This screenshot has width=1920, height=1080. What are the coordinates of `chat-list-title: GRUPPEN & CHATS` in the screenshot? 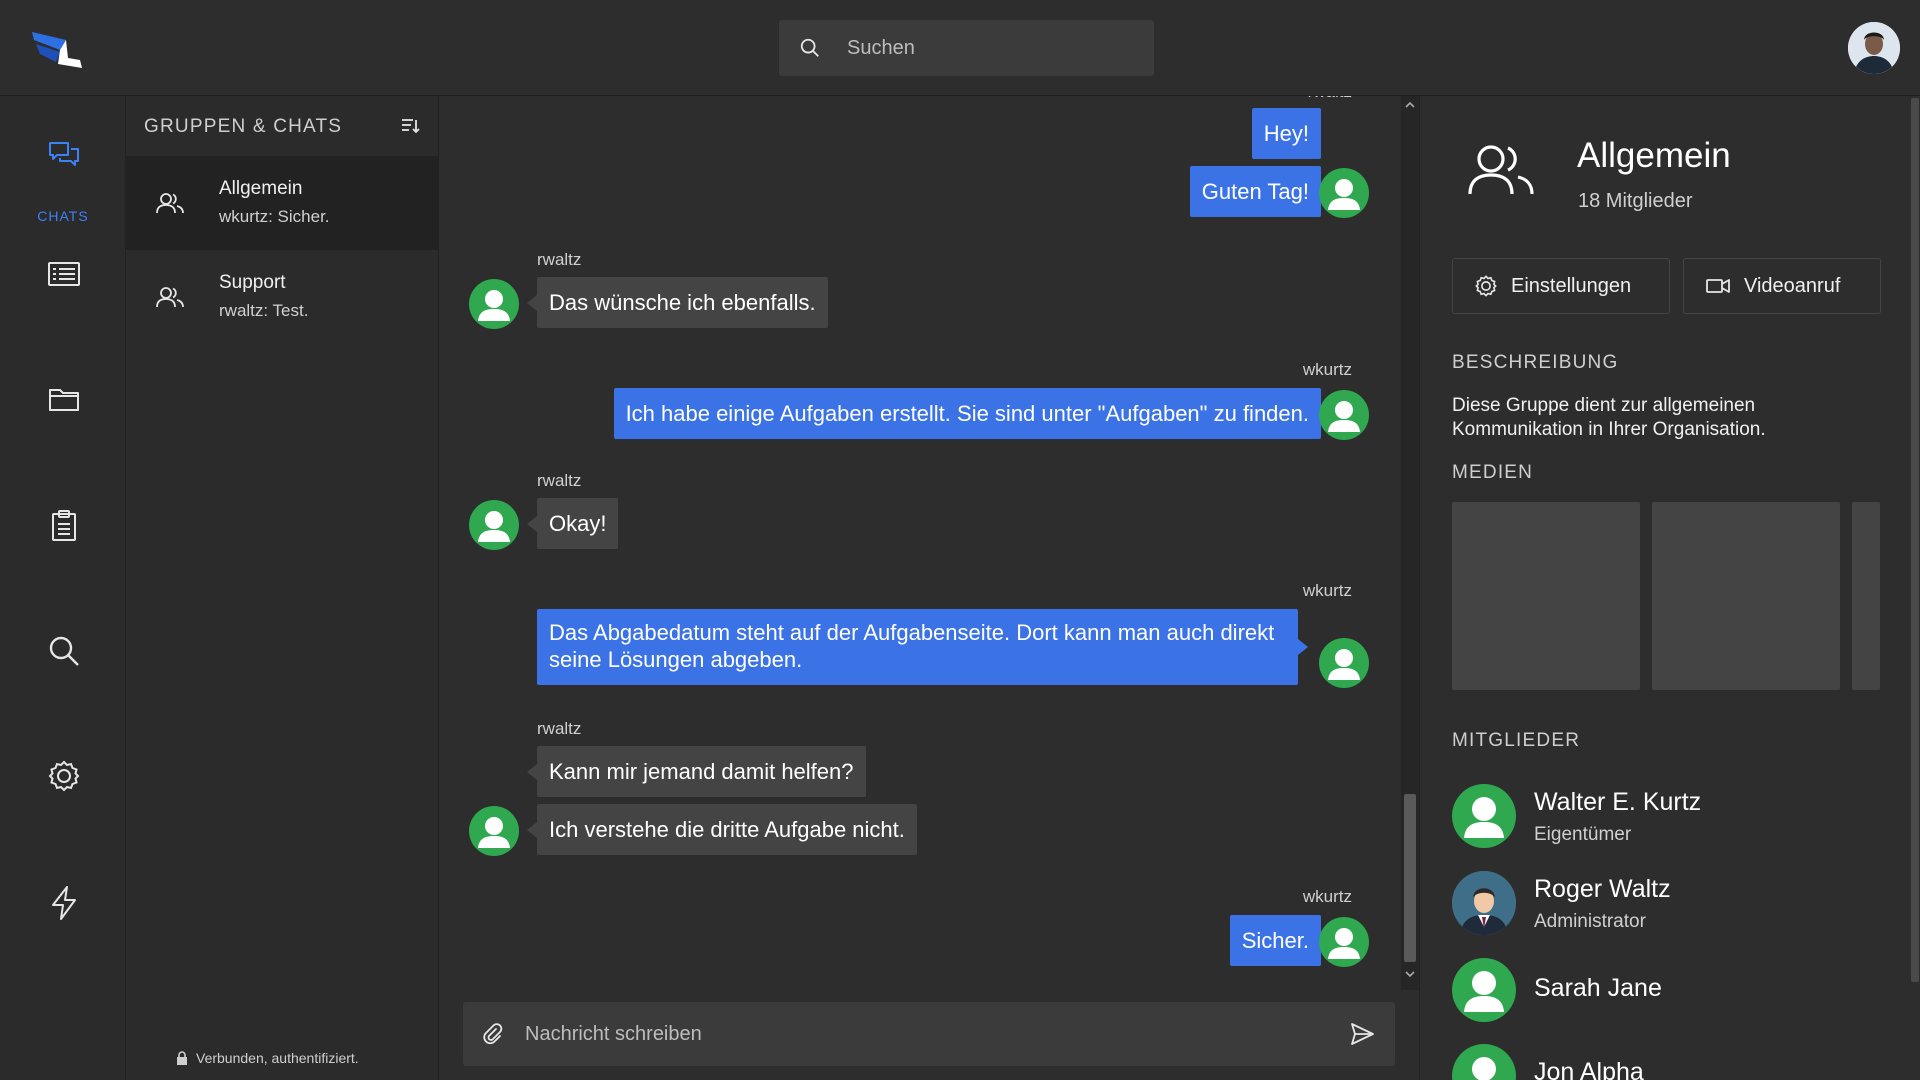 It's located at (243, 126).